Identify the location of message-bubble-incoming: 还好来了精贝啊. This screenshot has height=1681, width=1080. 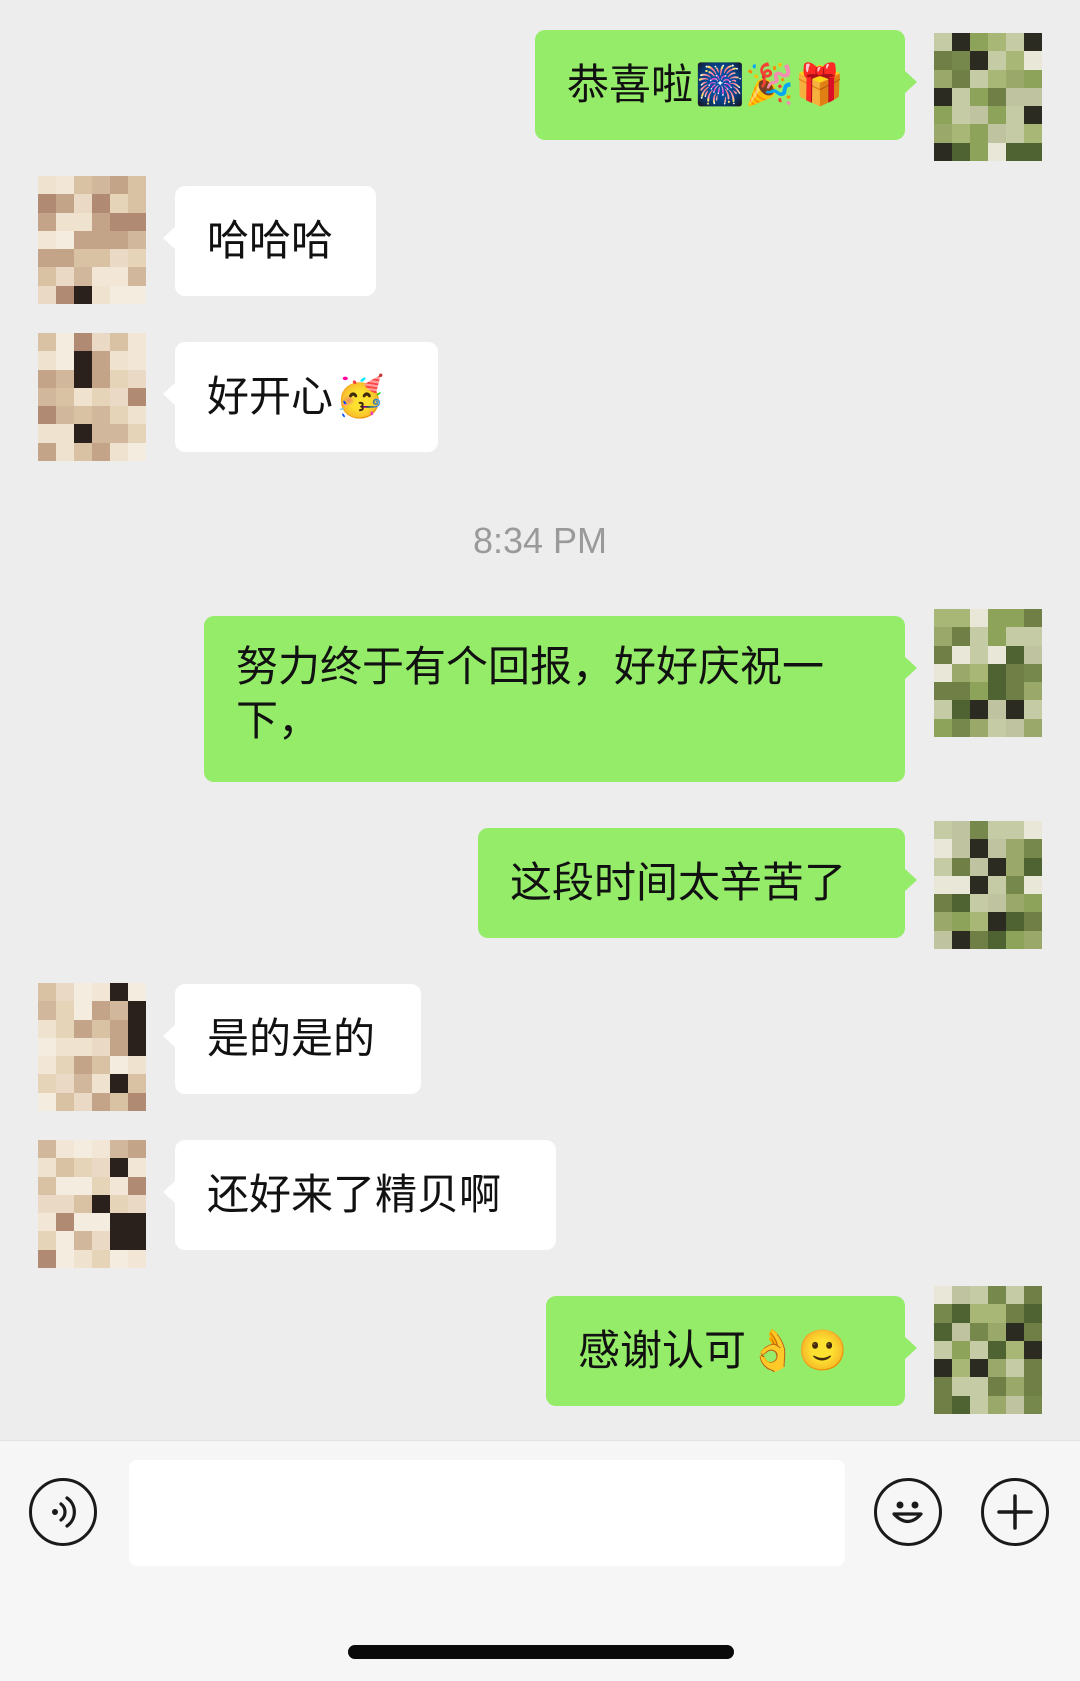
(359, 1195).